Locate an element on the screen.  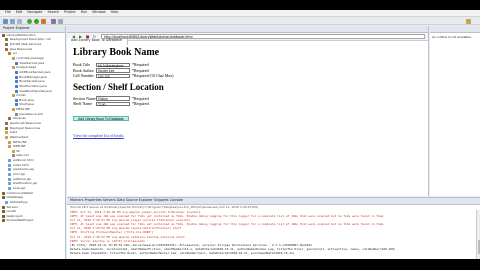
section-heading: Section / Shelf Location is located at coordinates (118, 86).